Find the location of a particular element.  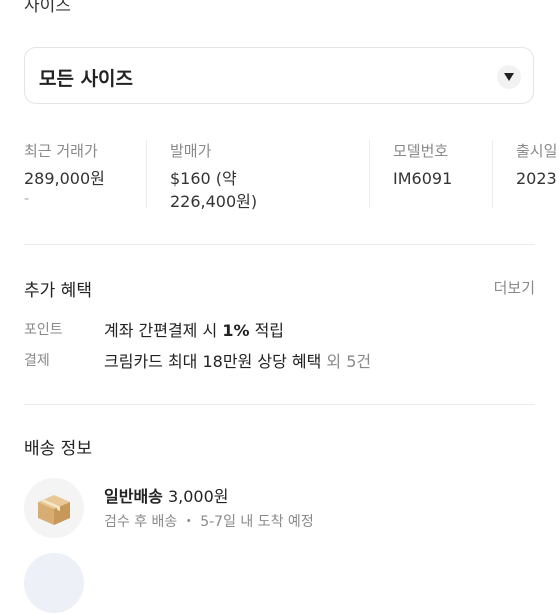

info-sub: - is located at coordinates (27, 199).